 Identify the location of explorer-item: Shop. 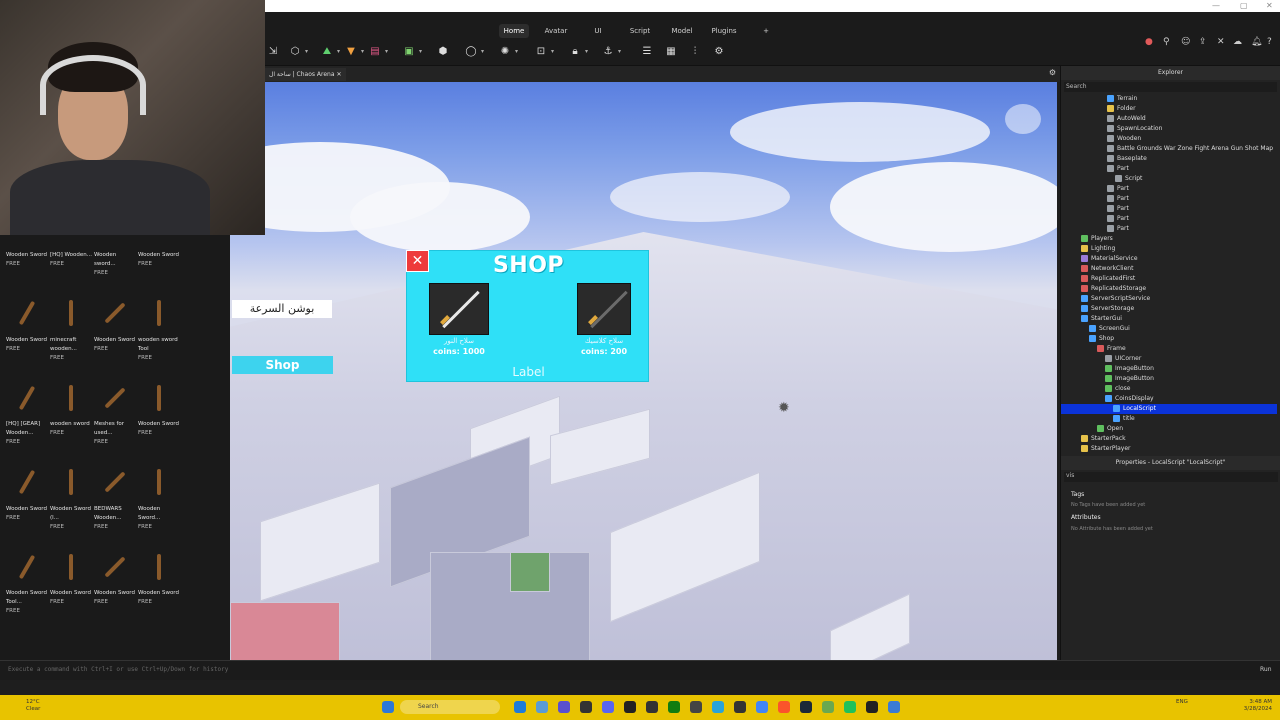
(1169, 339).